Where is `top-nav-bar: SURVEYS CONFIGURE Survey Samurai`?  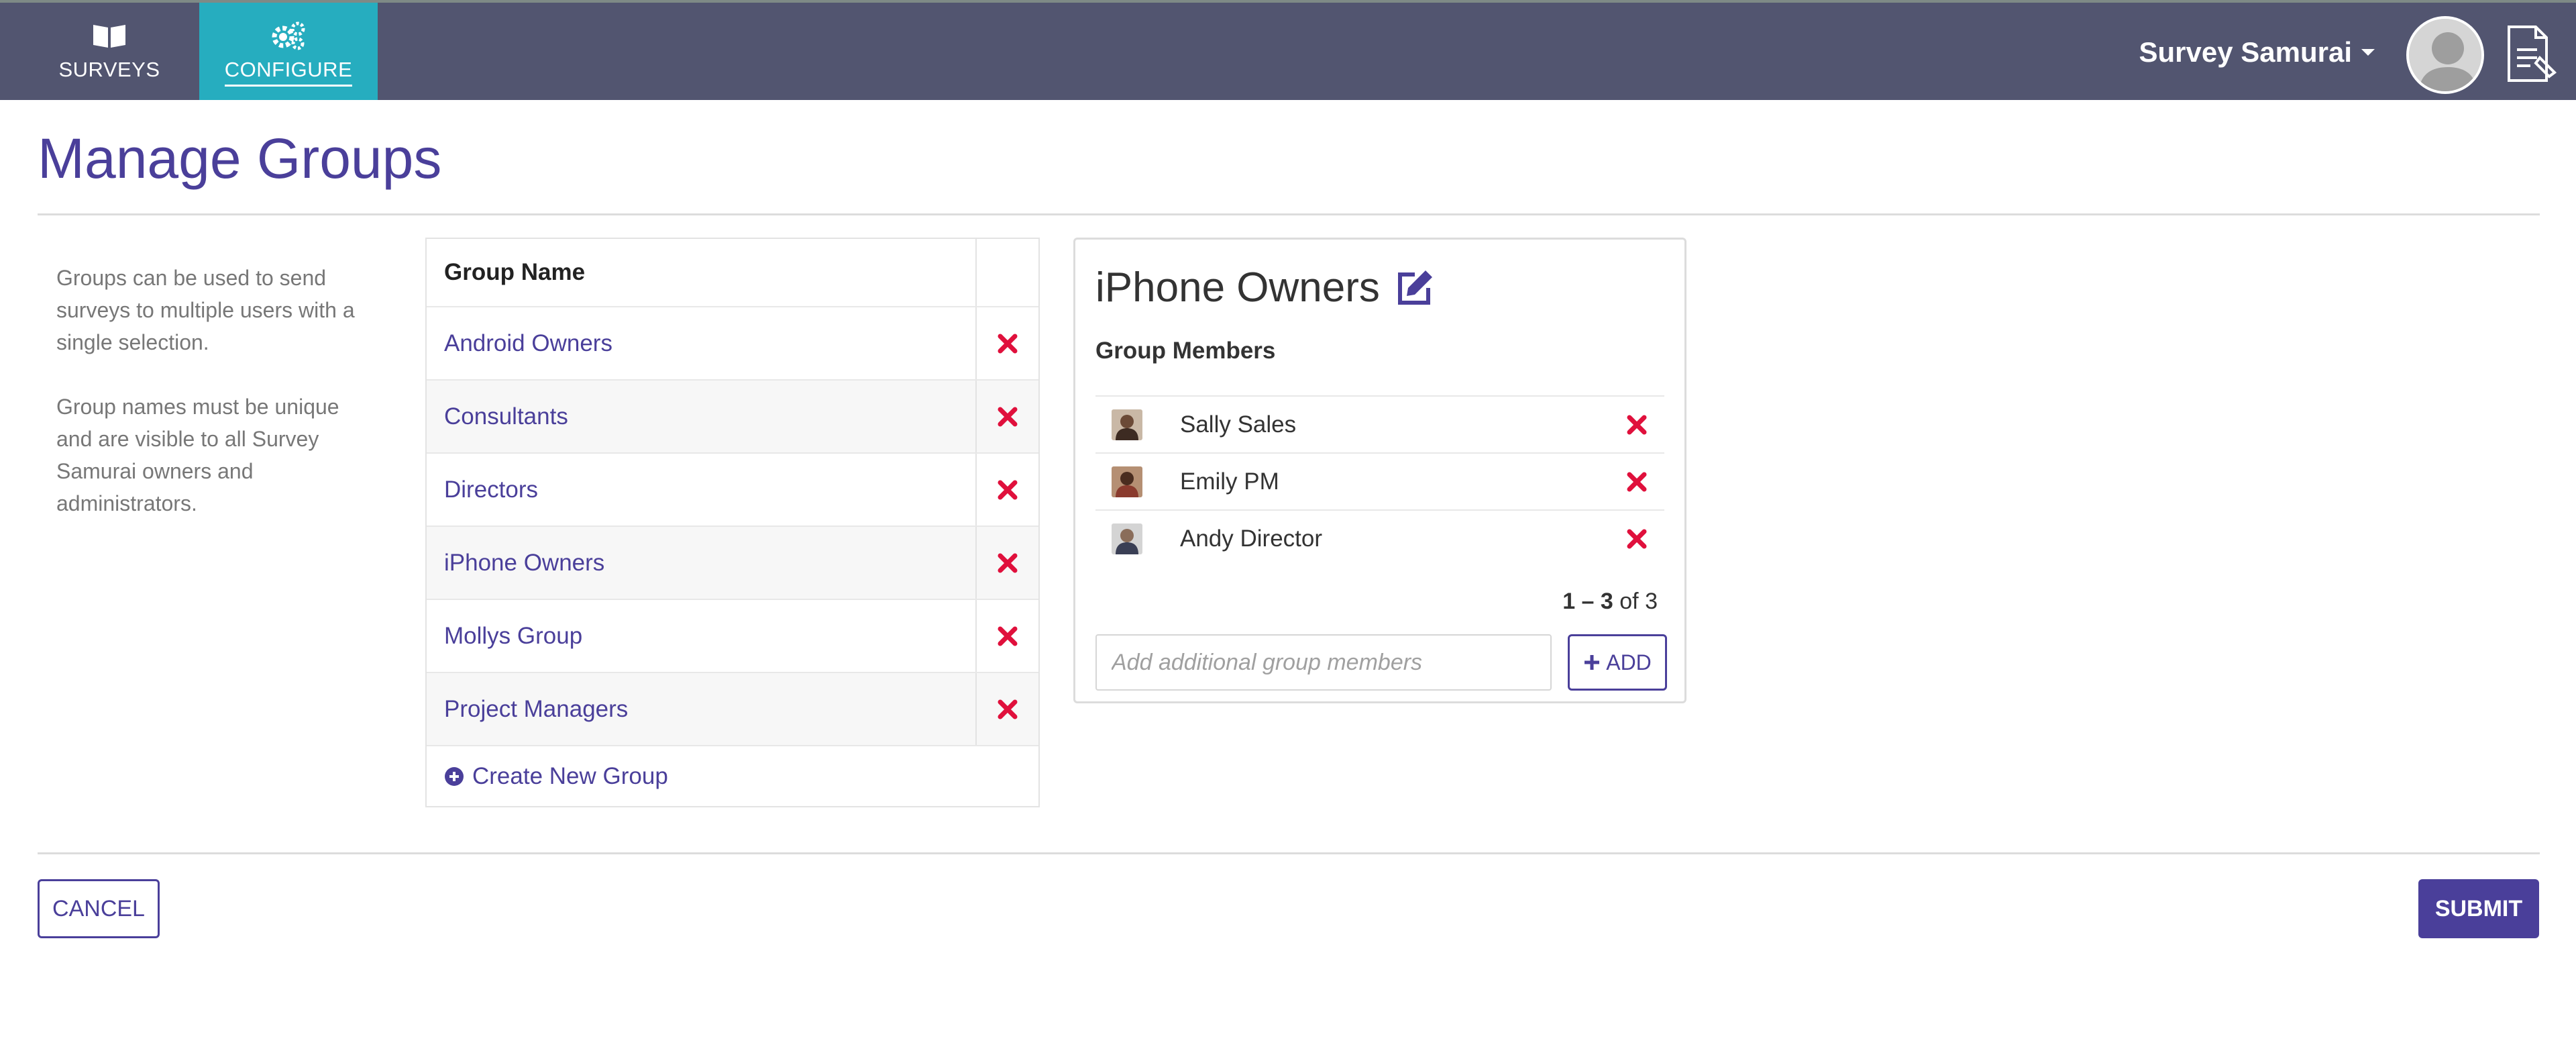
top-nav-bar: SURVEYS CONFIGURE Survey Samurai is located at coordinates (1288, 50).